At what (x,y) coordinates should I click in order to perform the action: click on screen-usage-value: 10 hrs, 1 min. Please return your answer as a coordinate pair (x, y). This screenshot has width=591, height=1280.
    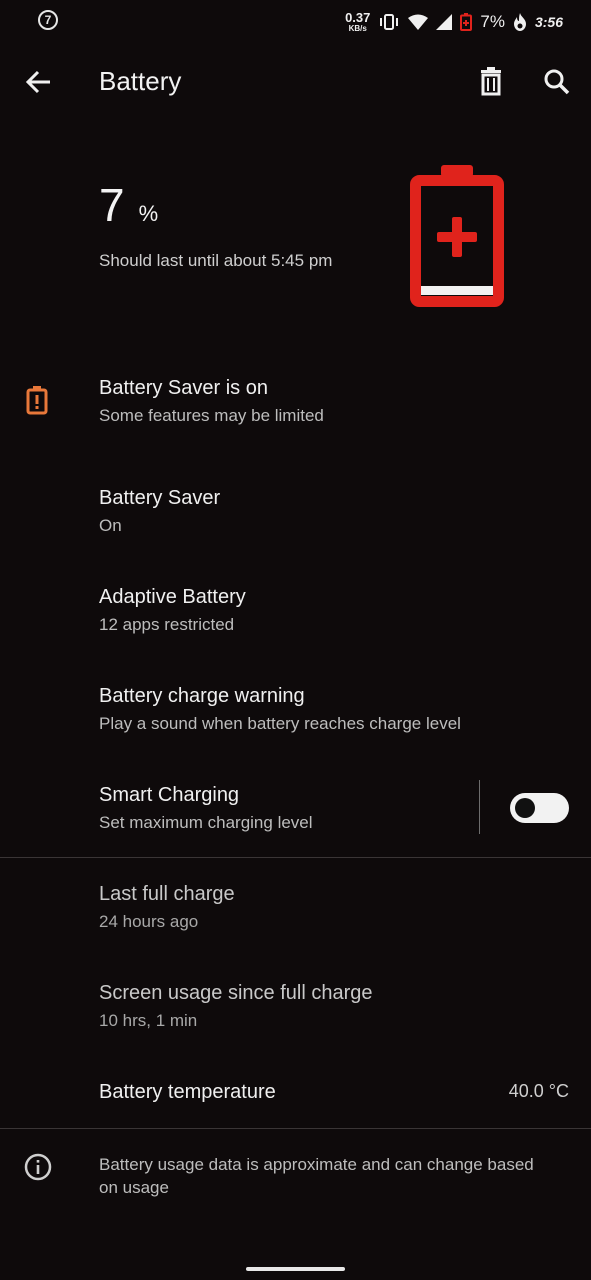
    Looking at the image, I should click on (148, 1020).